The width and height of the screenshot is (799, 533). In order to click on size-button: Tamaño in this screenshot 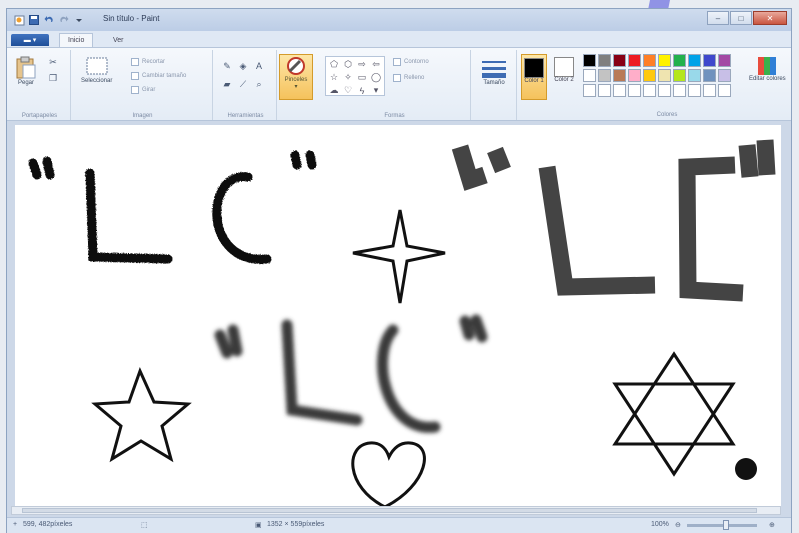, I will do `click(494, 72)`.